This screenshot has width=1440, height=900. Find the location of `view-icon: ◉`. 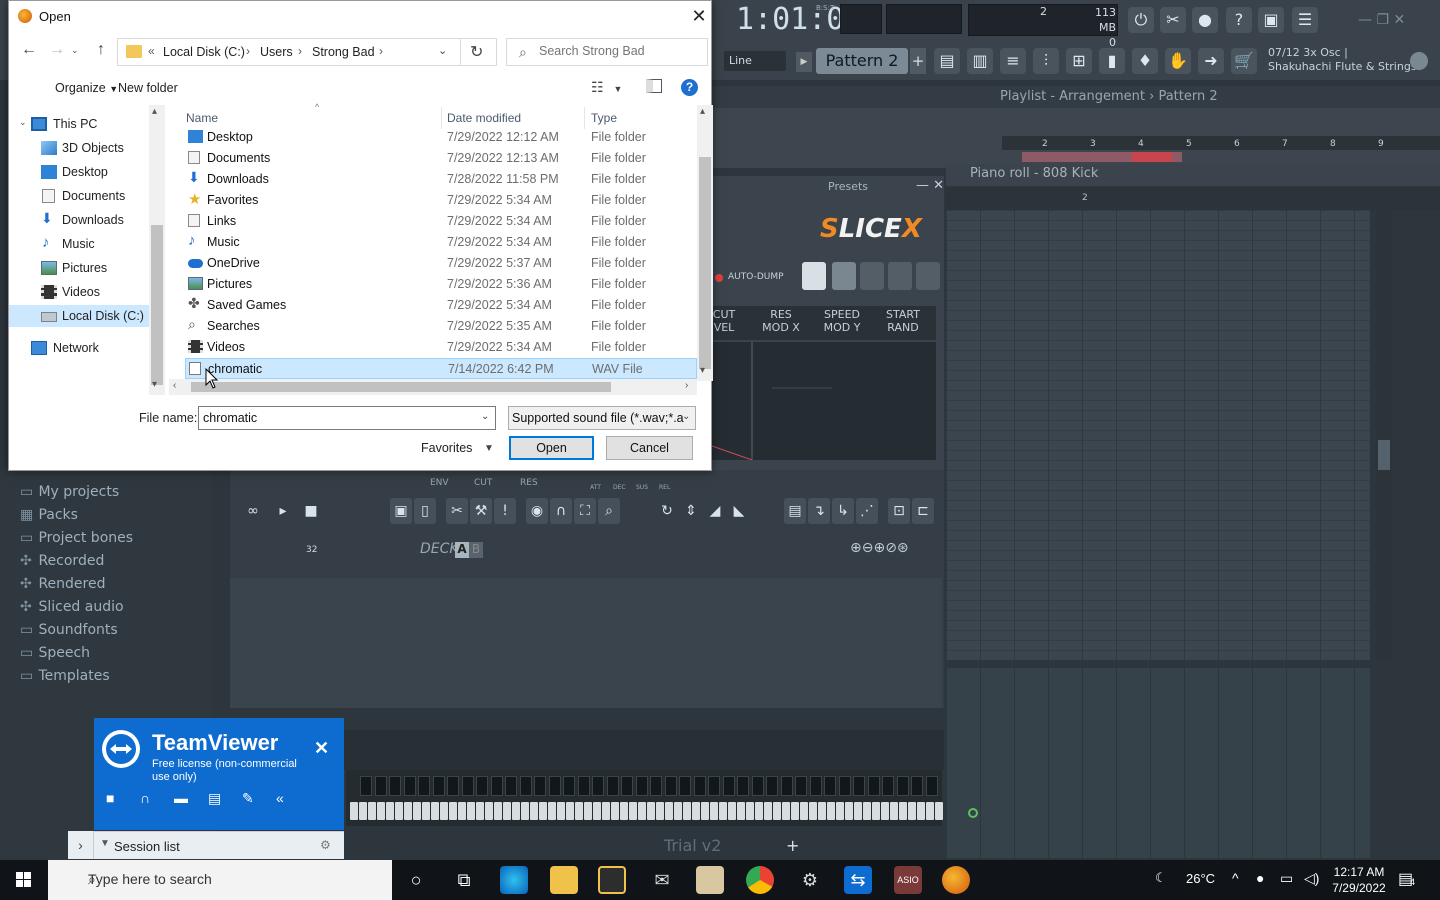

view-icon: ◉ is located at coordinates (537, 511).